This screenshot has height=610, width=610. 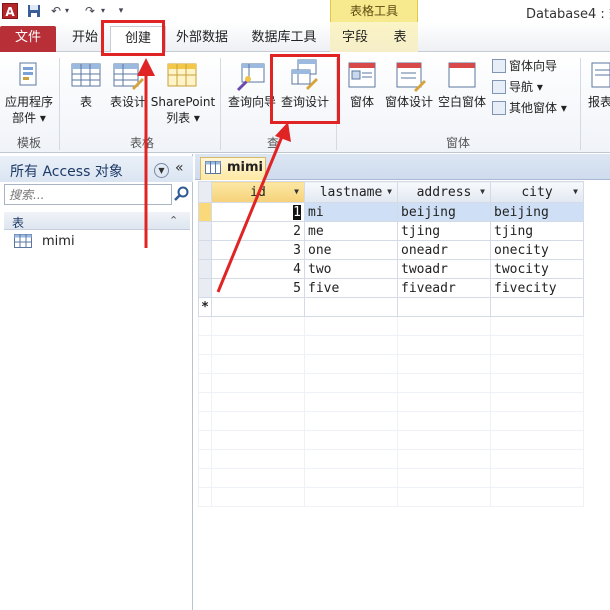 What do you see at coordinates (214, 175) in the screenshot?
I see `annotation-arrows` at bounding box center [214, 175].